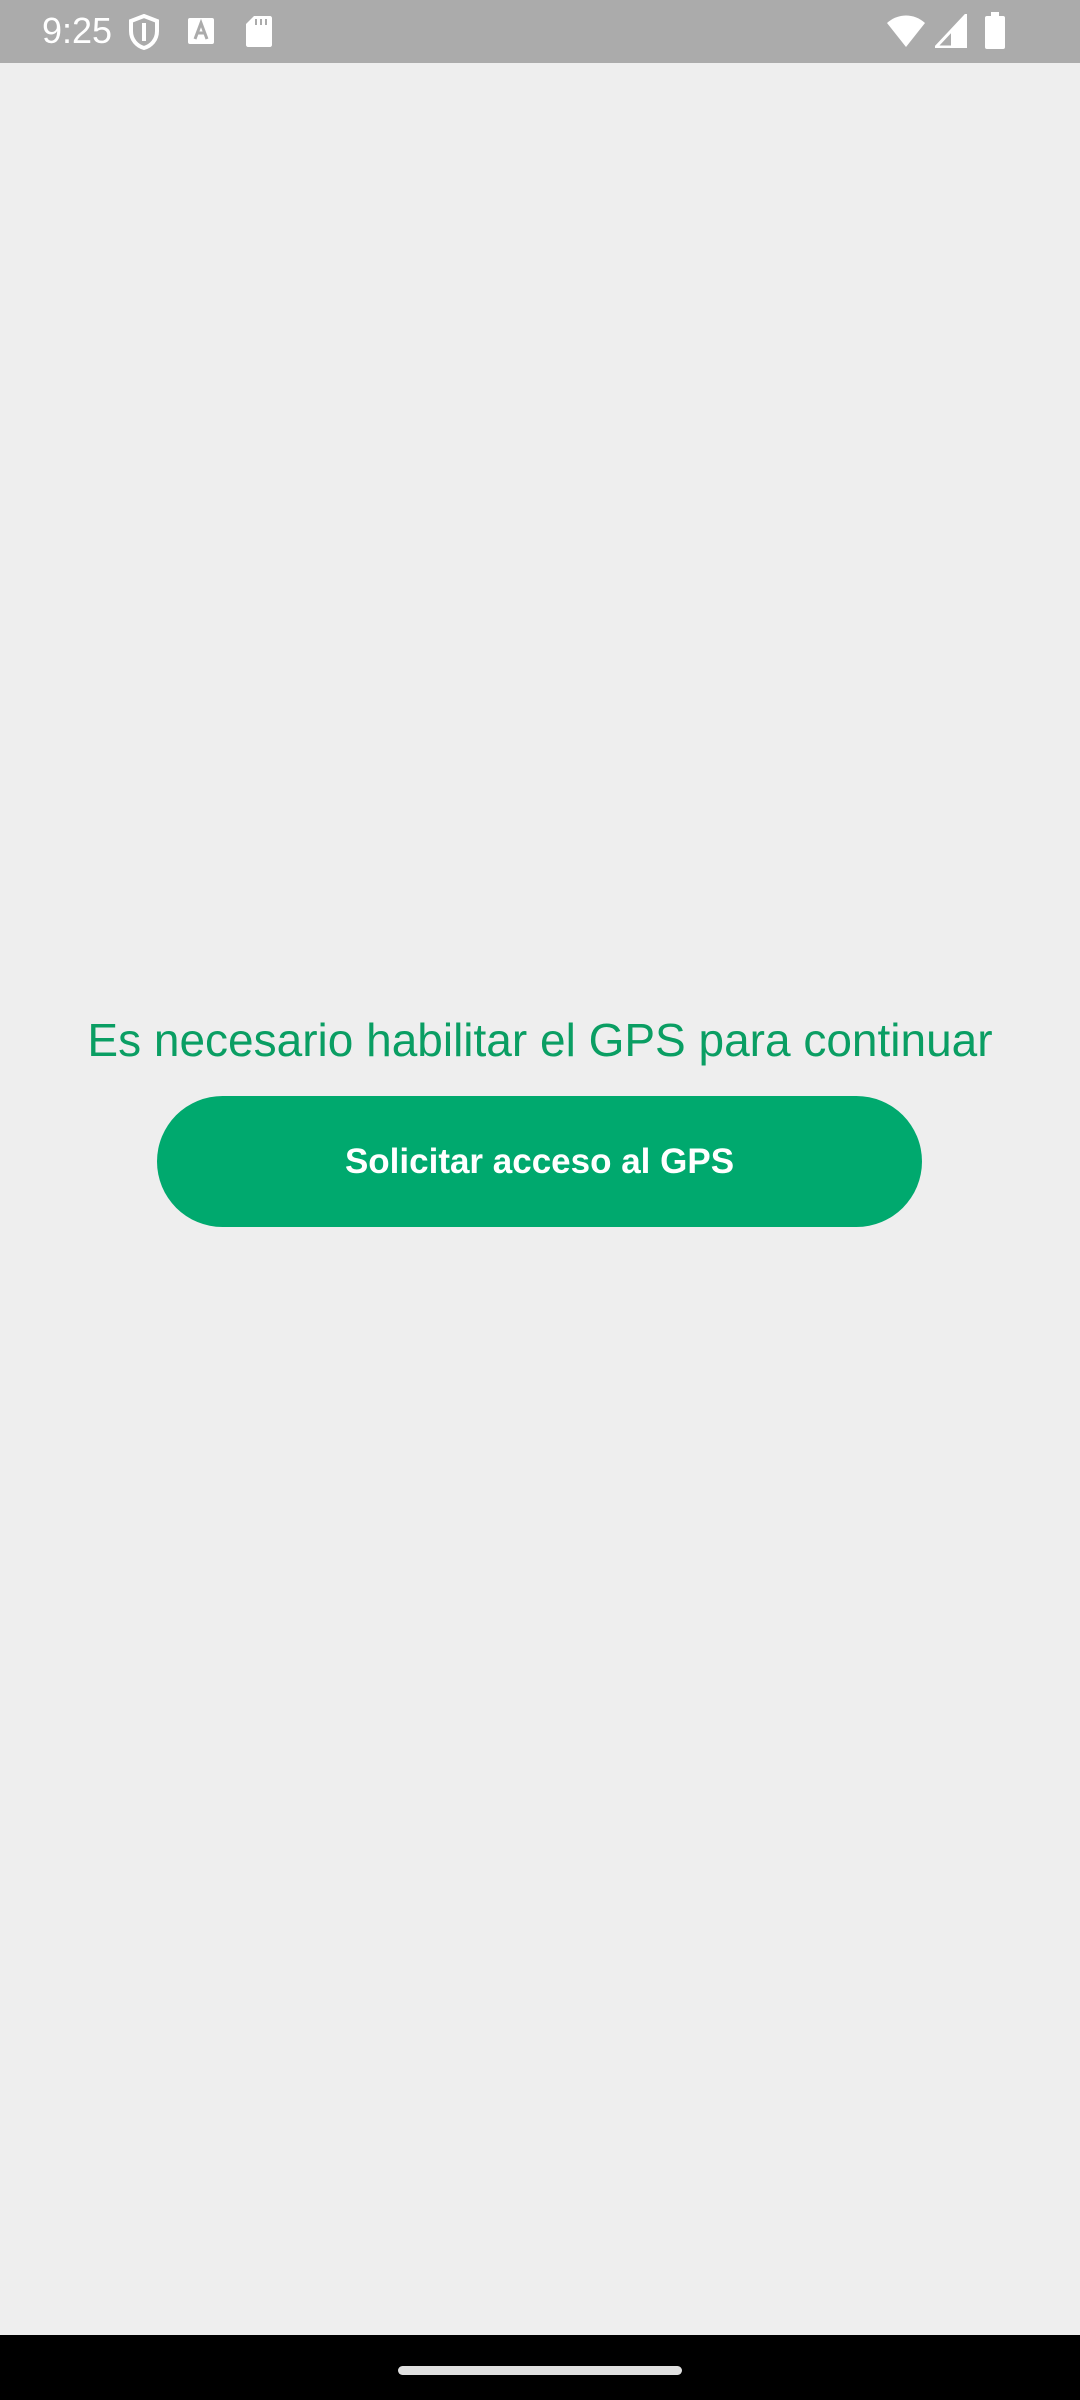 Image resolution: width=1080 pixels, height=2400 pixels. I want to click on status-time: 9:25, so click(77, 30).